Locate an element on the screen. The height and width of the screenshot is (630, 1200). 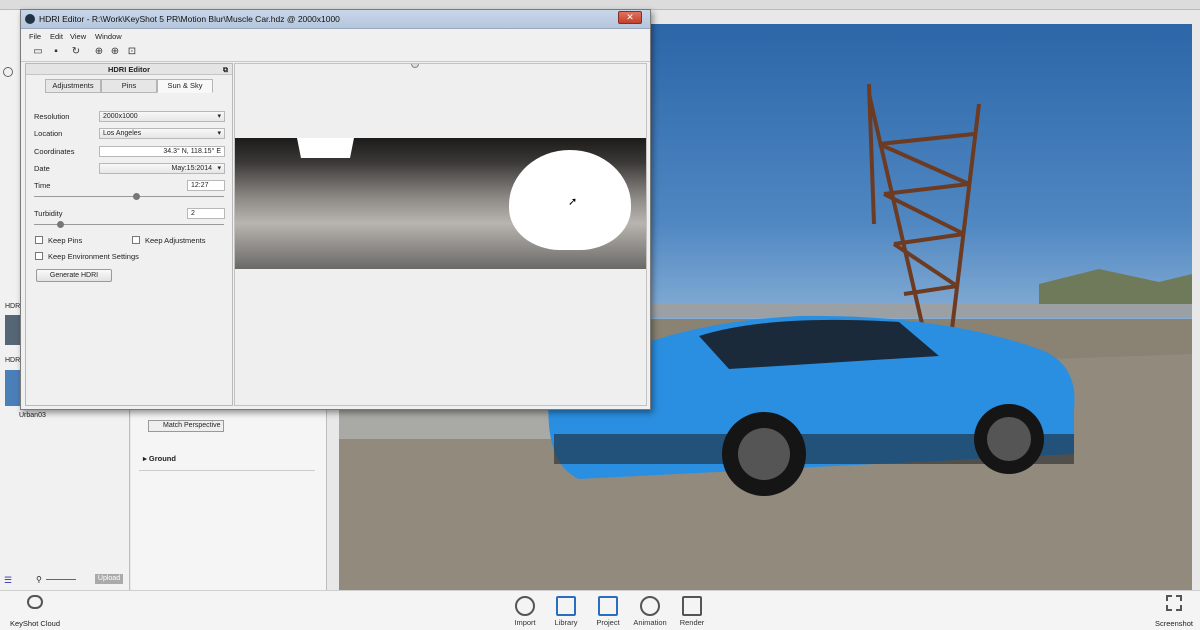
zoom-slider is located at coordinates (61, 579).